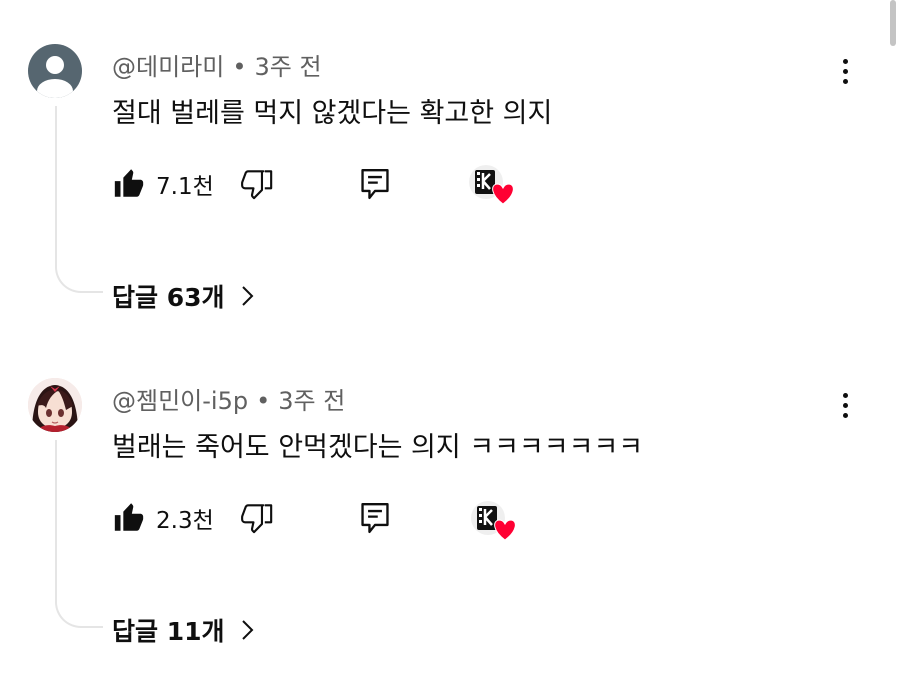 The image size is (900, 698). I want to click on anime-character-avatar-icon, so click(55, 405).